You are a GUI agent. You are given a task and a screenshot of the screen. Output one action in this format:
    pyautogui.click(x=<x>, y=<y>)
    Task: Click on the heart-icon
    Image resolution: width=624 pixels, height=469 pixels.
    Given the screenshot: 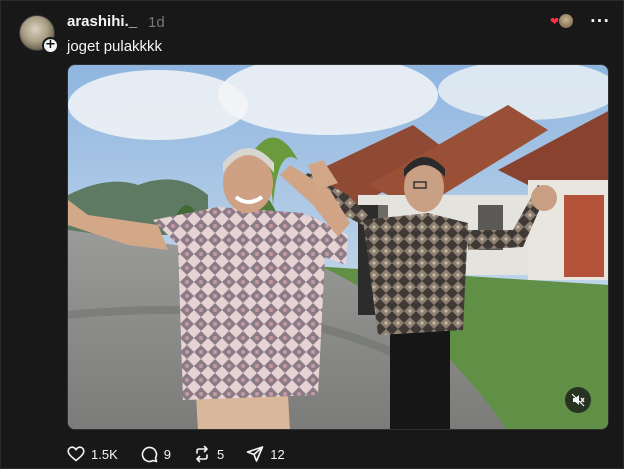 What is the action you would take?
    pyautogui.click(x=76, y=454)
    